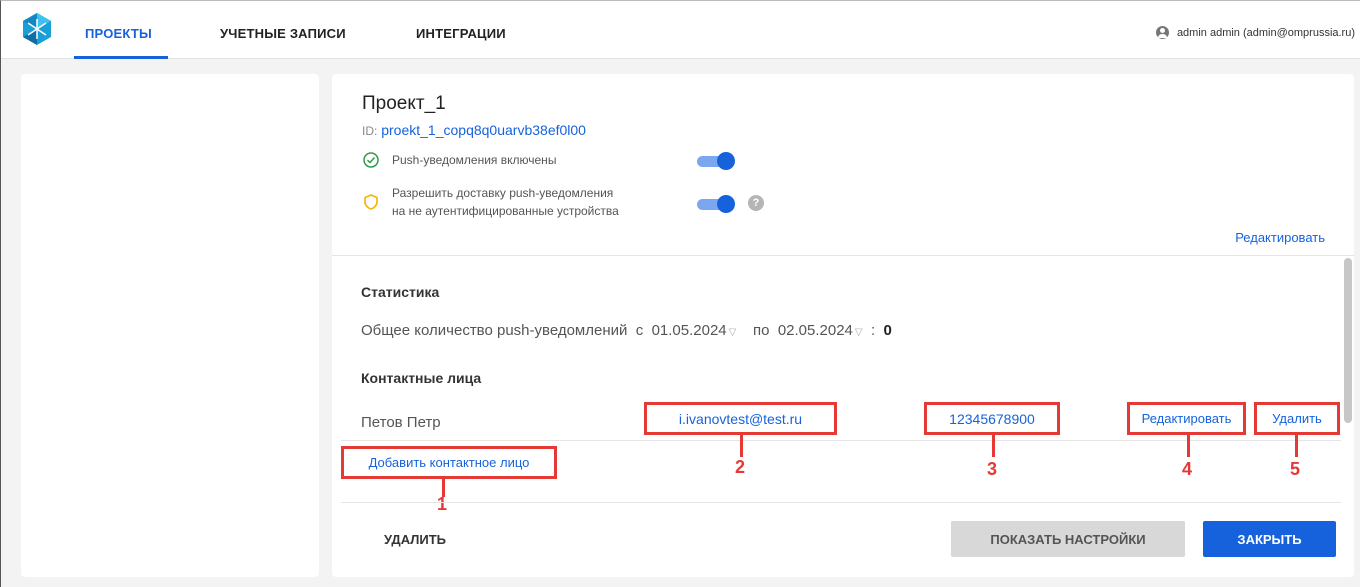 This screenshot has width=1360, height=587. What do you see at coordinates (474, 160) in the screenshot?
I see `push-enabled-label: Push-уведомления включены` at bounding box center [474, 160].